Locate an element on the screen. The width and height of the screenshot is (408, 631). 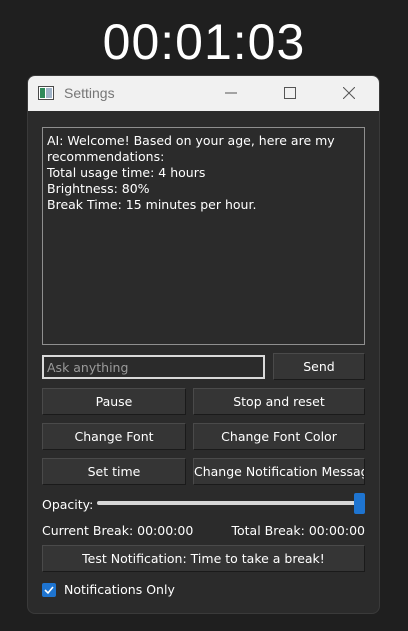
send-button: Send is located at coordinates (319, 366).